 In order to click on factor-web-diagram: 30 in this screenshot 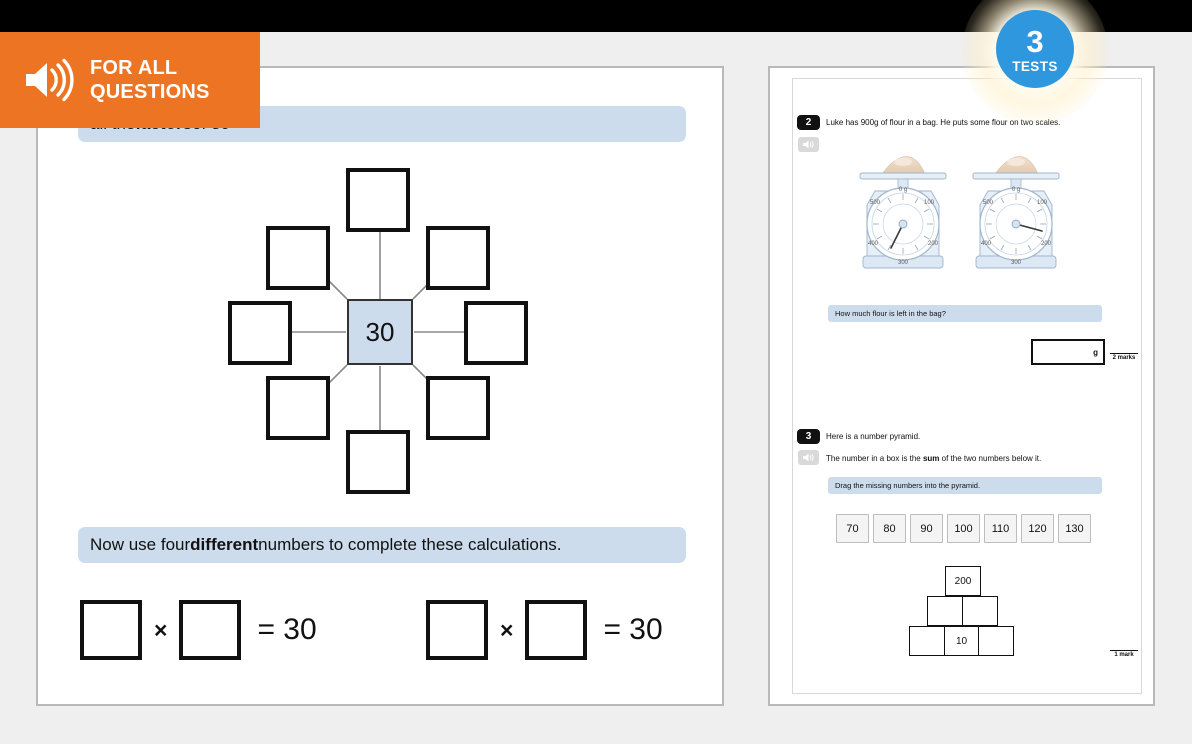, I will do `click(380, 331)`.